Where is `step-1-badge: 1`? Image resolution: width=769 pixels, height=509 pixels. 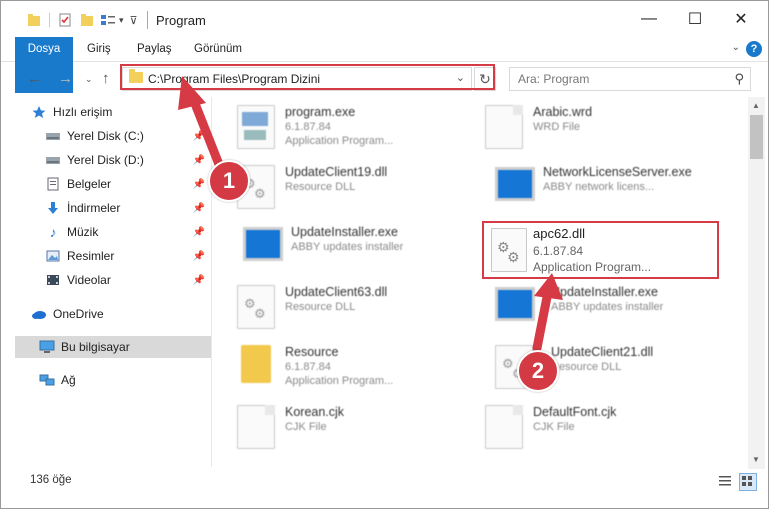 step-1-badge: 1 is located at coordinates (229, 181).